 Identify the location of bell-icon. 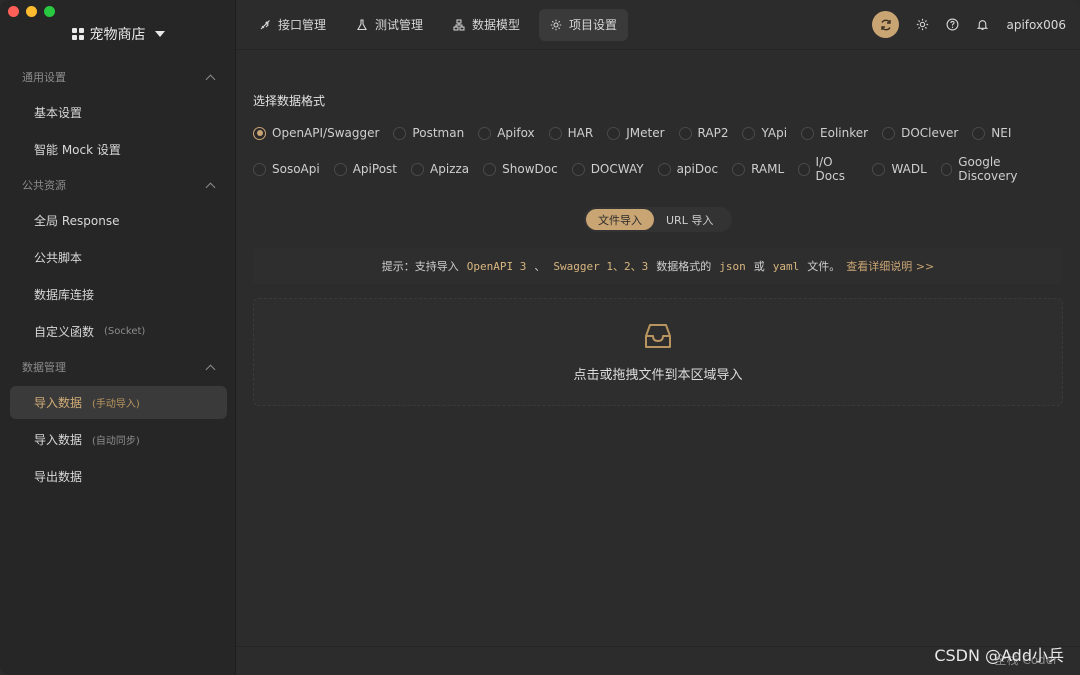
(982, 24).